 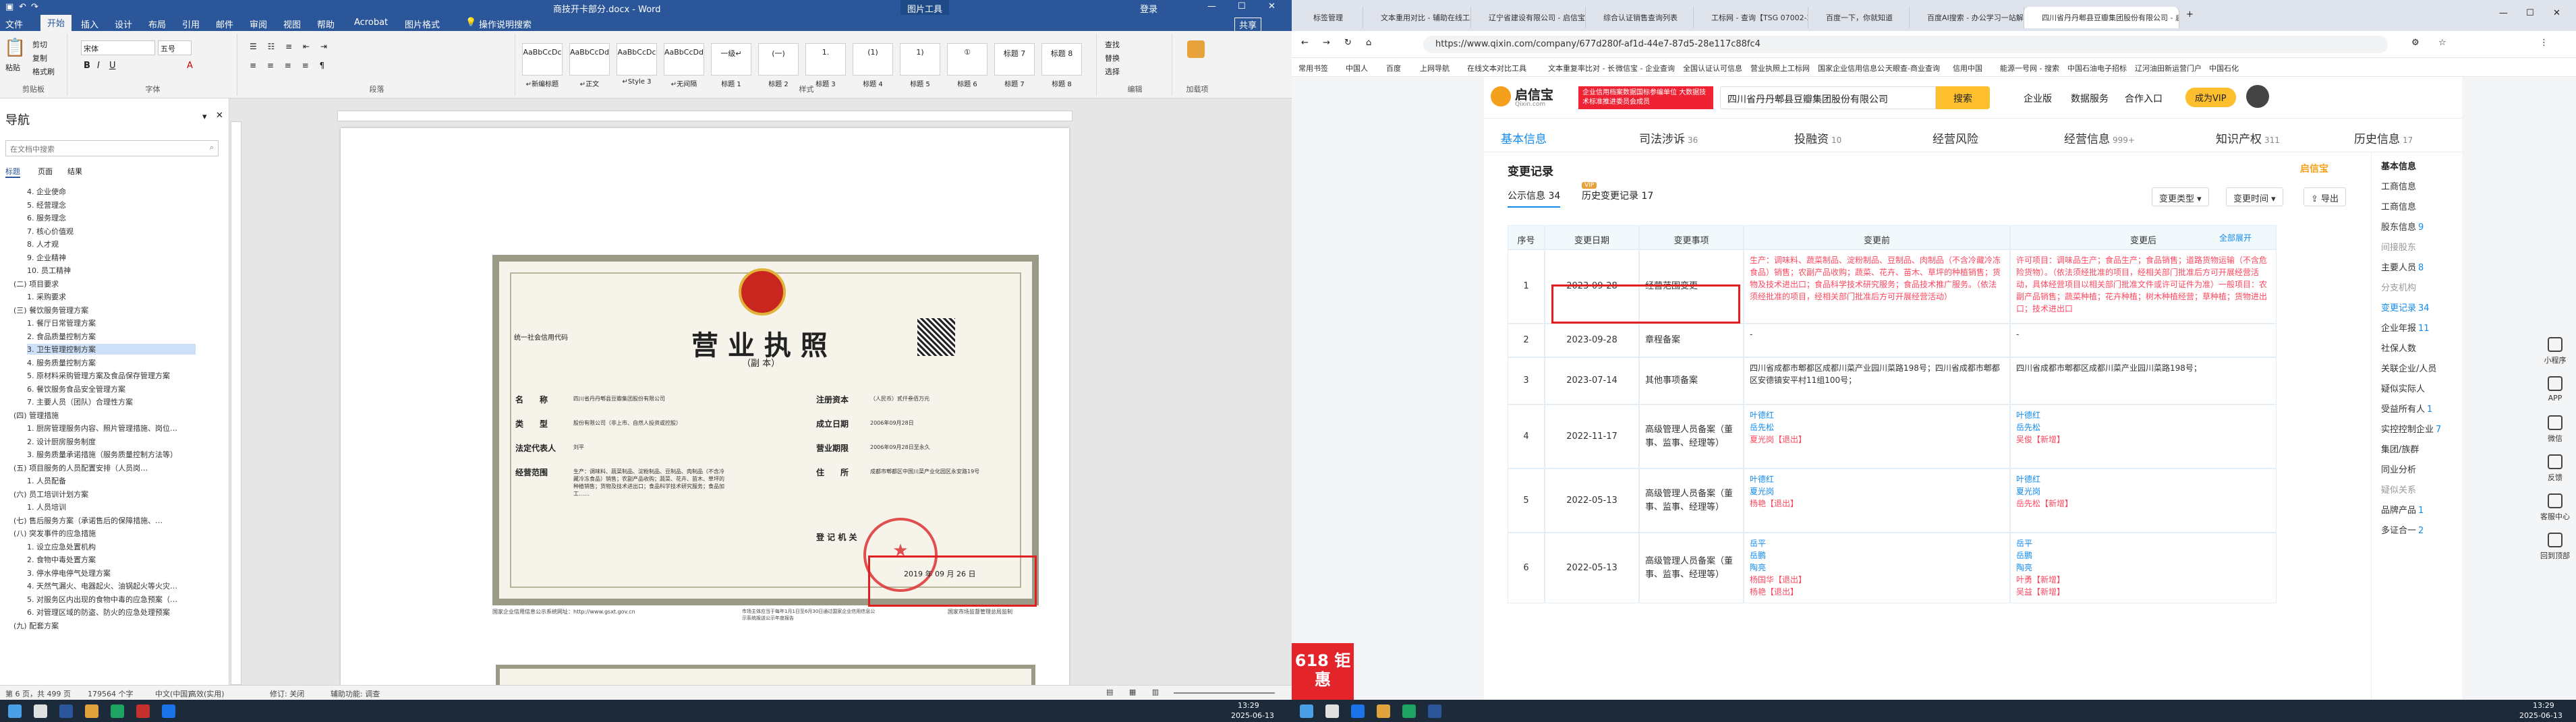 What do you see at coordinates (61, 323) in the screenshot?
I see `nav-heading-item: 1. 餐厅日常管理方案` at bounding box center [61, 323].